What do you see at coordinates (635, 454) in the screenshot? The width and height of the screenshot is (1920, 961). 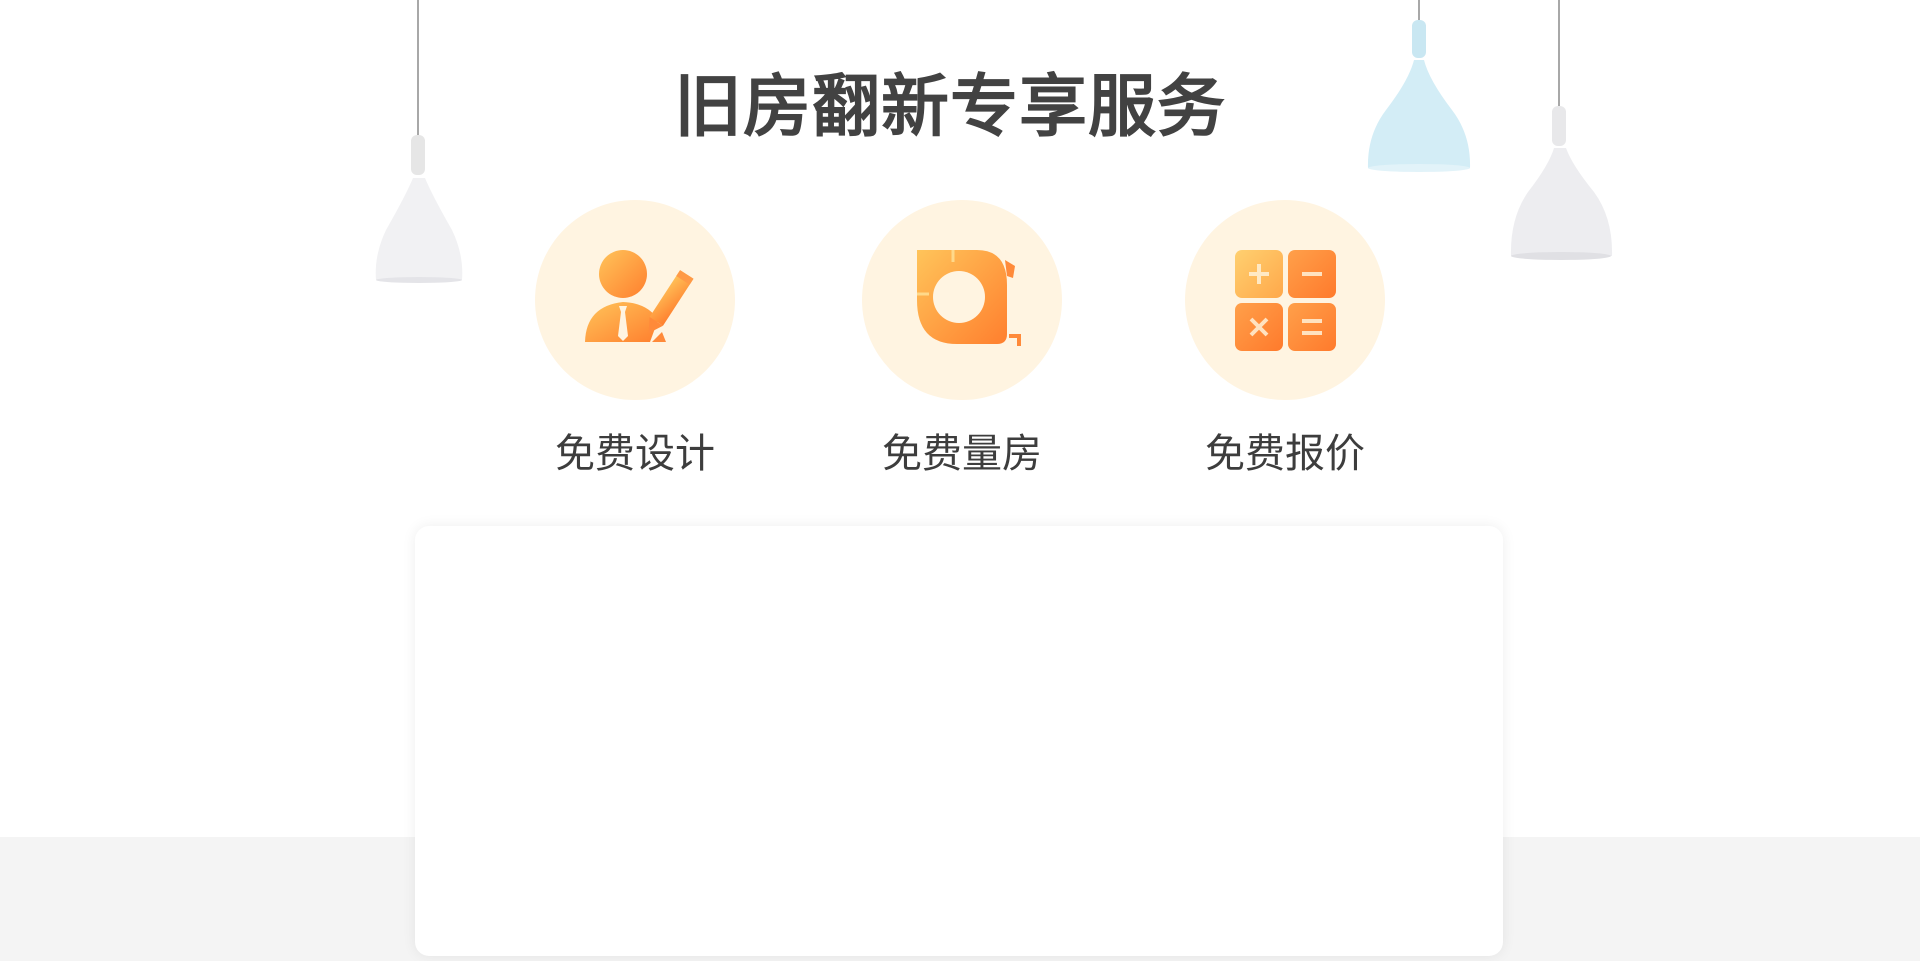 I see `service-label: 免费设计` at bounding box center [635, 454].